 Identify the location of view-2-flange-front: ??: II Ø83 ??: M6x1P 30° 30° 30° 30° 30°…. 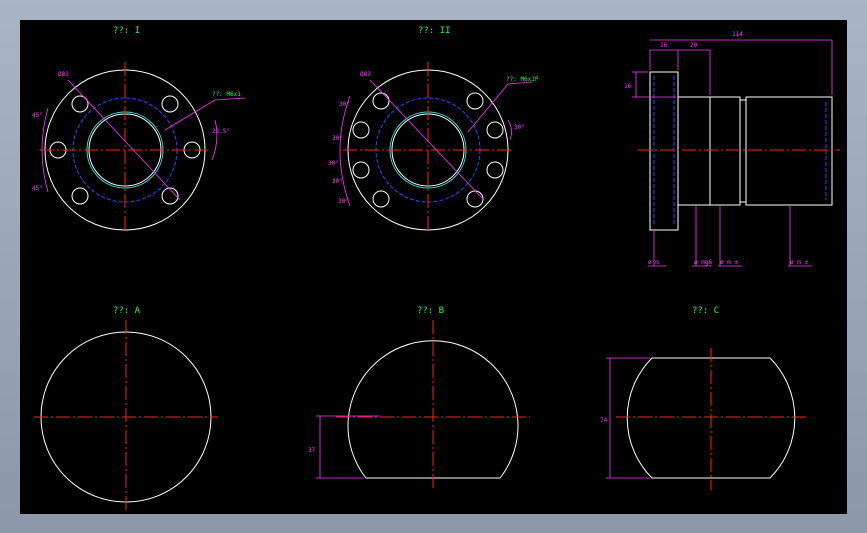
(433, 129).